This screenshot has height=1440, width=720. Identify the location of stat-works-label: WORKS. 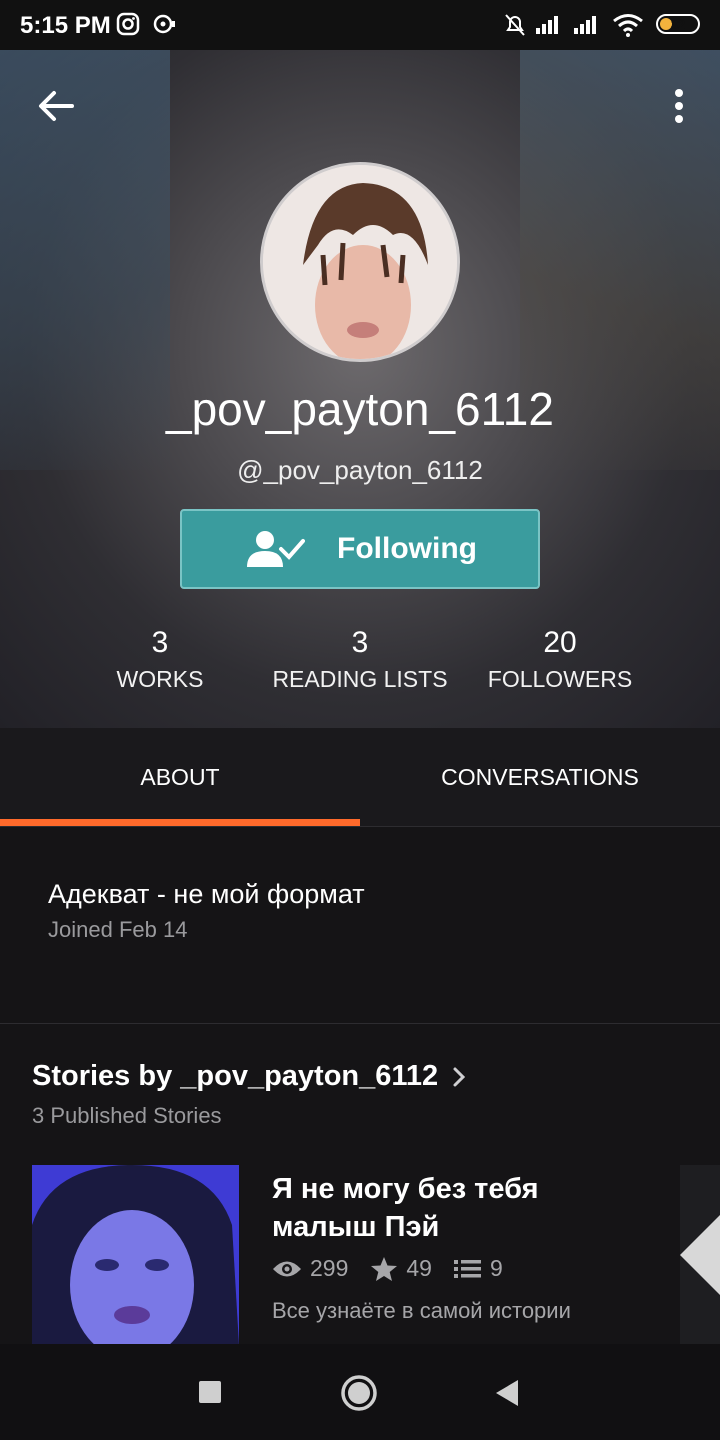
(160, 679).